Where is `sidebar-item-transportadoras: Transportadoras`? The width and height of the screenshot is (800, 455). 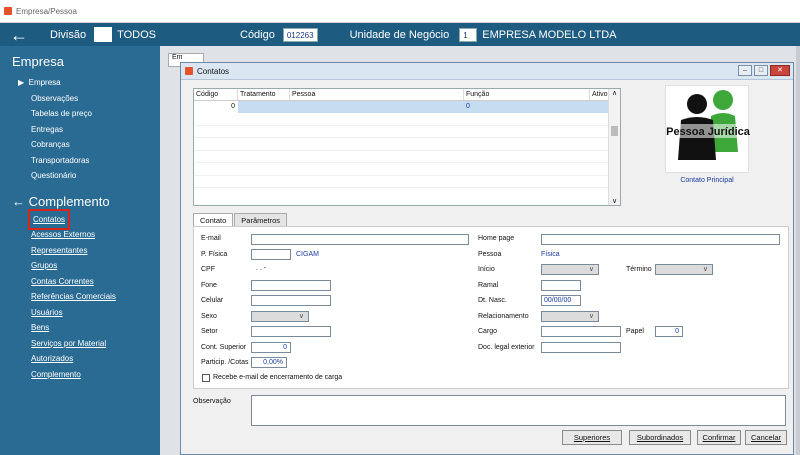
sidebar-item-transportadoras: Transportadoras is located at coordinates (95, 161).